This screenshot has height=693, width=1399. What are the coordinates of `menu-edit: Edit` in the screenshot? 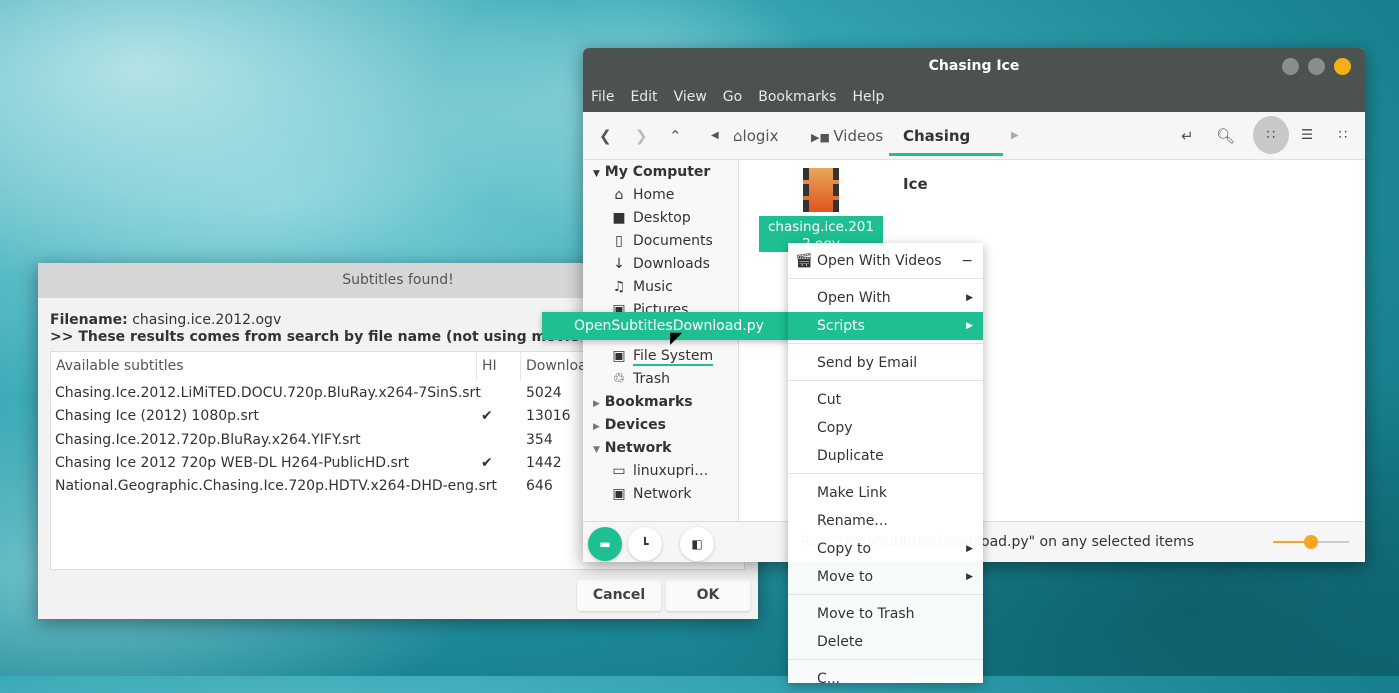 It's located at (643, 97).